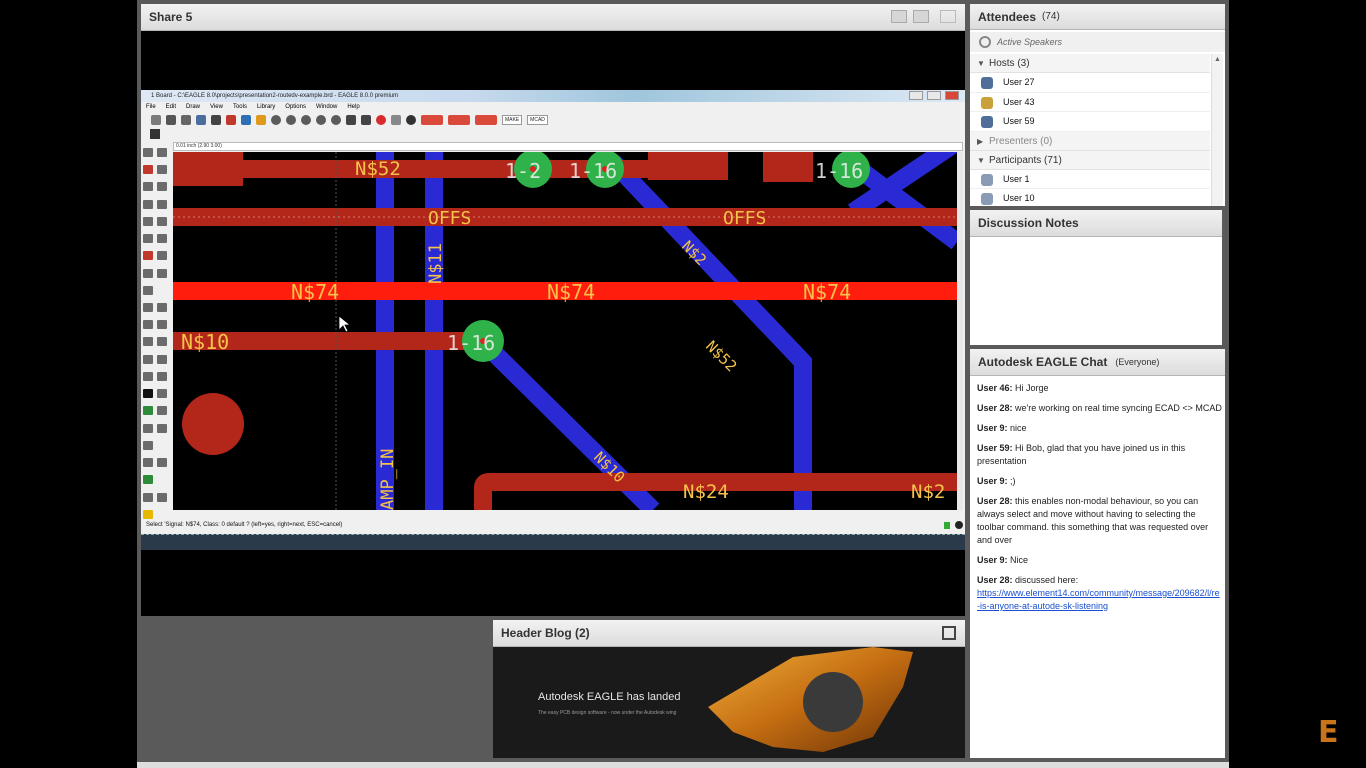 Image resolution: width=1366 pixels, height=768 pixels. Describe the element at coordinates (148, 497) in the screenshot. I see `erc-tool-icon` at that location.